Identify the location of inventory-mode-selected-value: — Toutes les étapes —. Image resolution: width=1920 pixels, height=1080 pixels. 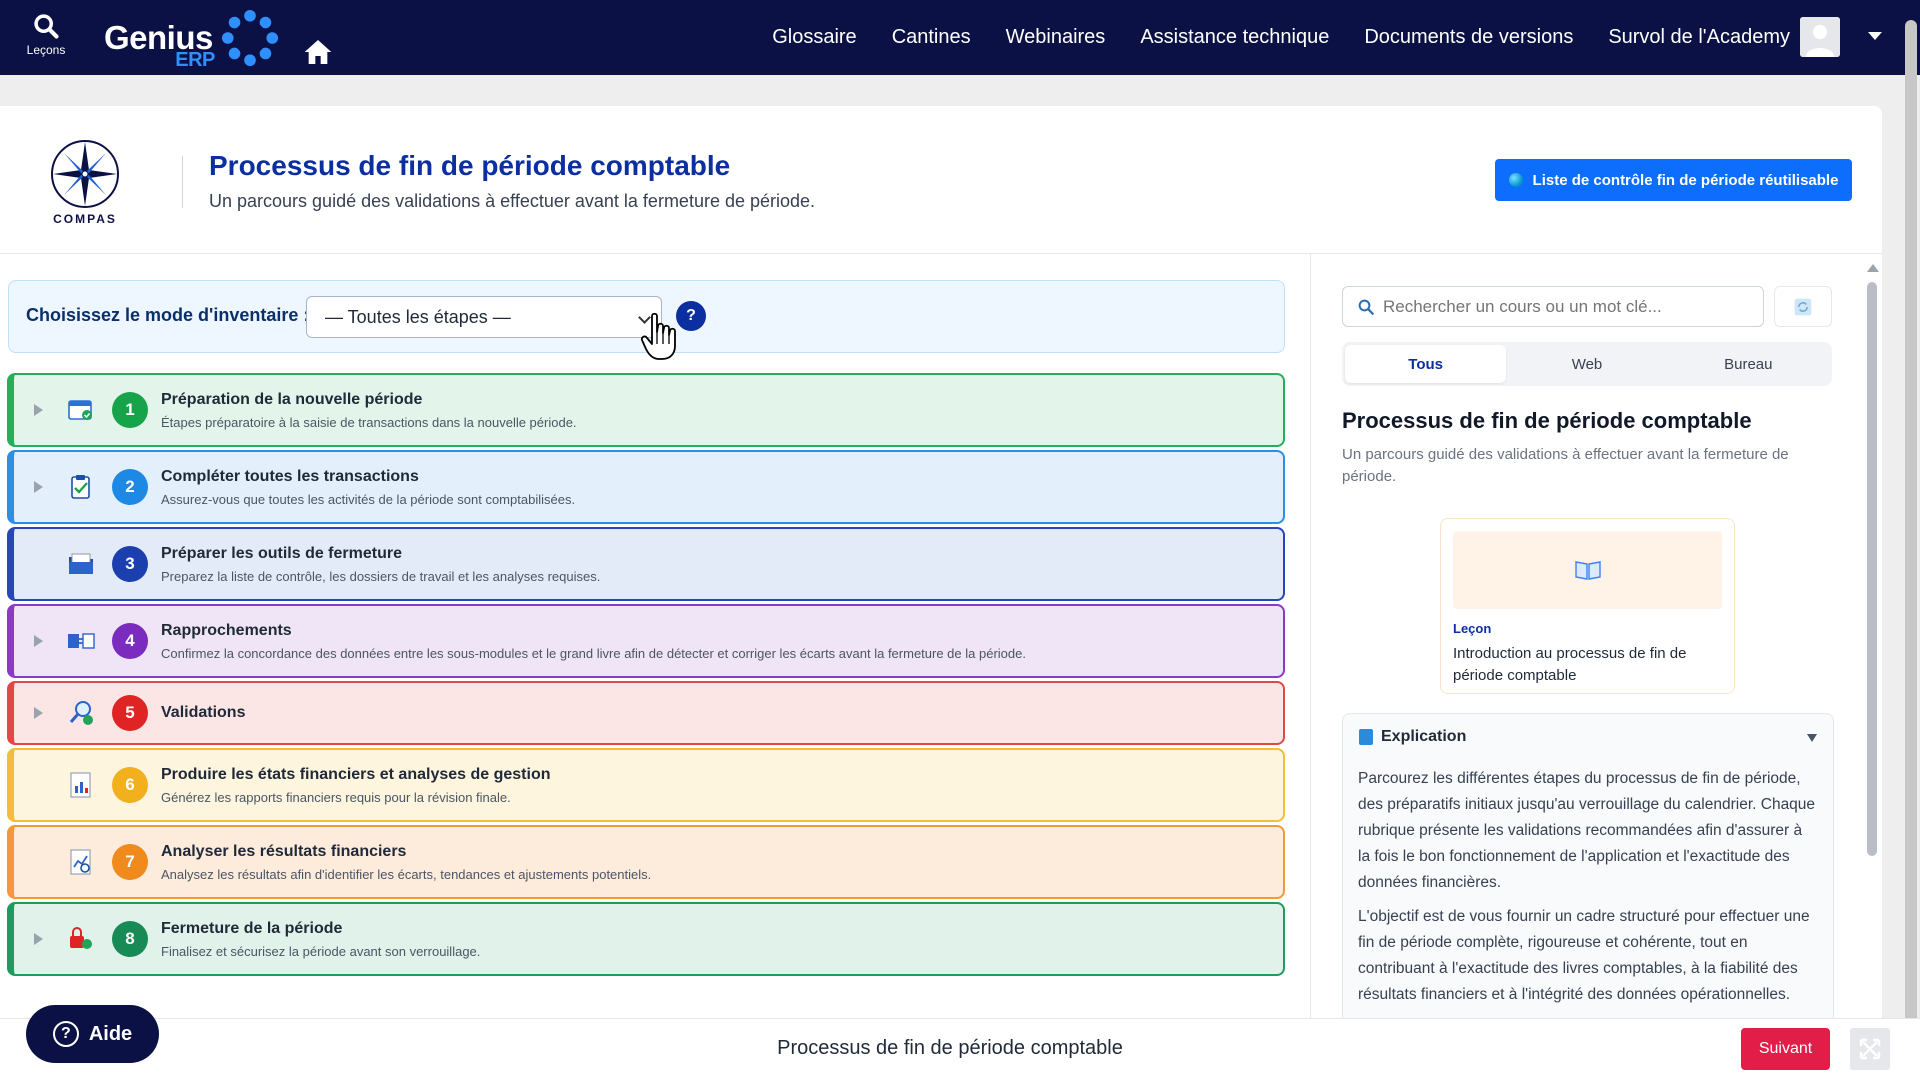
(418, 316).